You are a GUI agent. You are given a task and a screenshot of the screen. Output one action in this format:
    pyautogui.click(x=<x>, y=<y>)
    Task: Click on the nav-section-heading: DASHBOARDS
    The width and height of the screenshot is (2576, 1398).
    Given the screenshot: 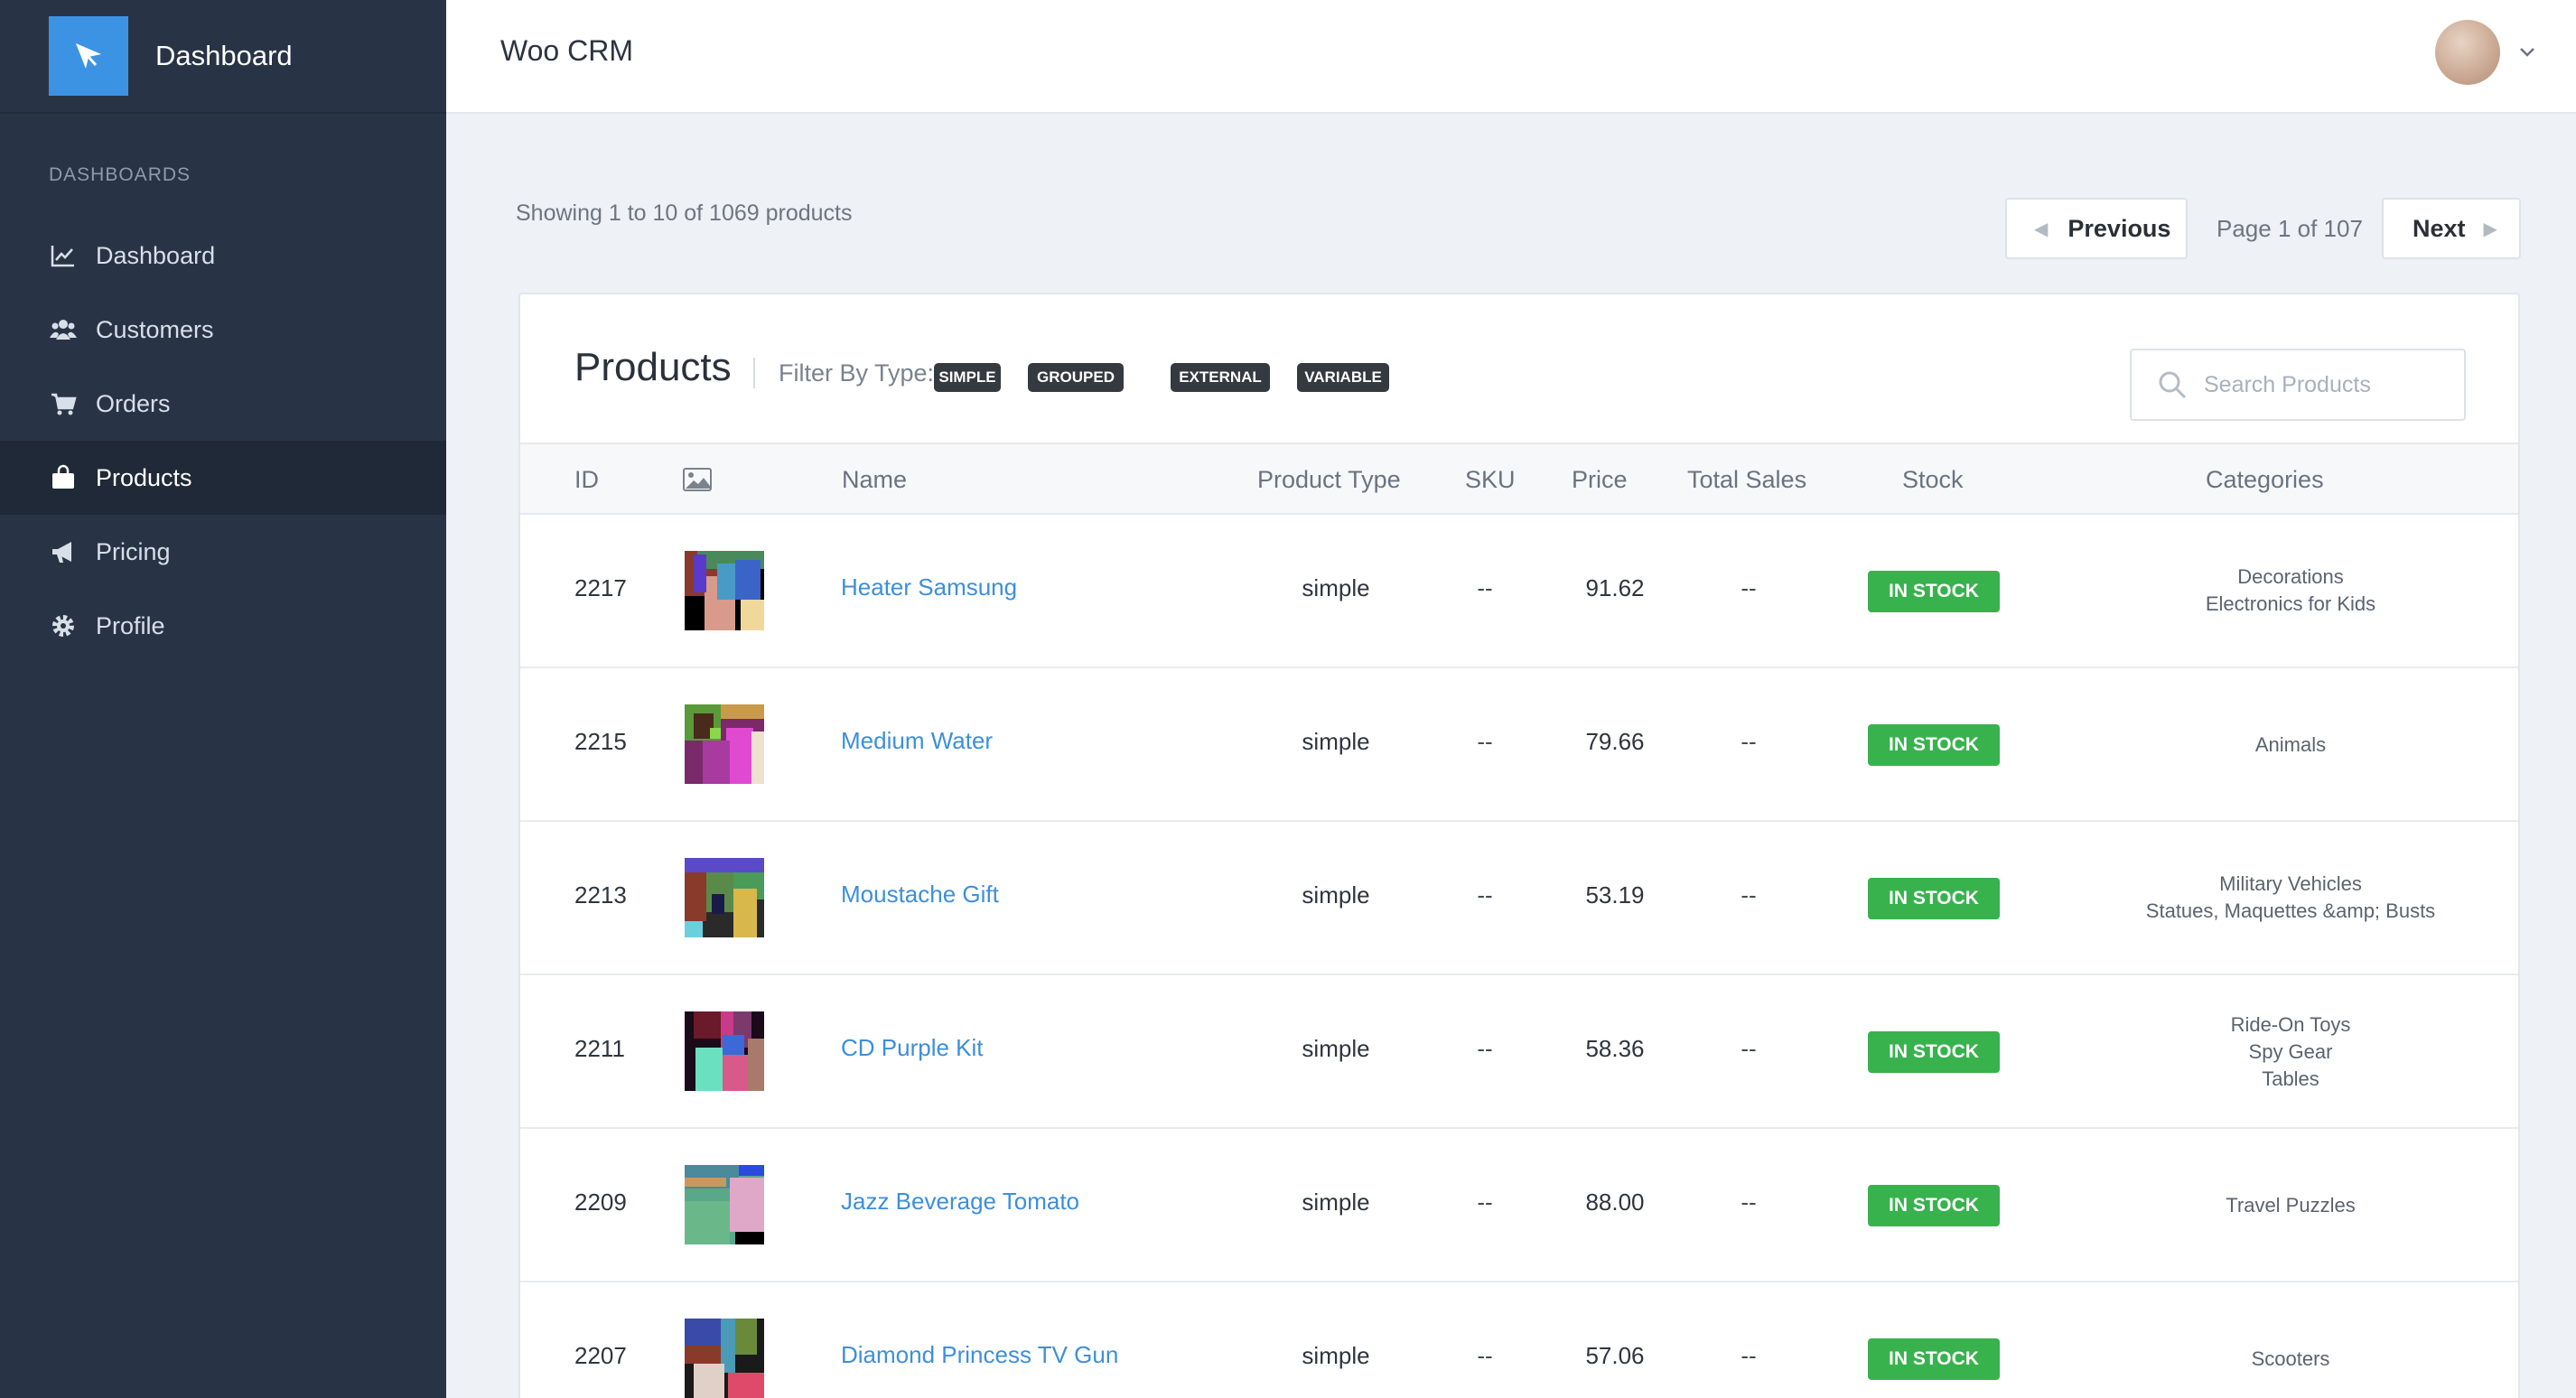 What is the action you would take?
    pyautogui.click(x=120, y=174)
    